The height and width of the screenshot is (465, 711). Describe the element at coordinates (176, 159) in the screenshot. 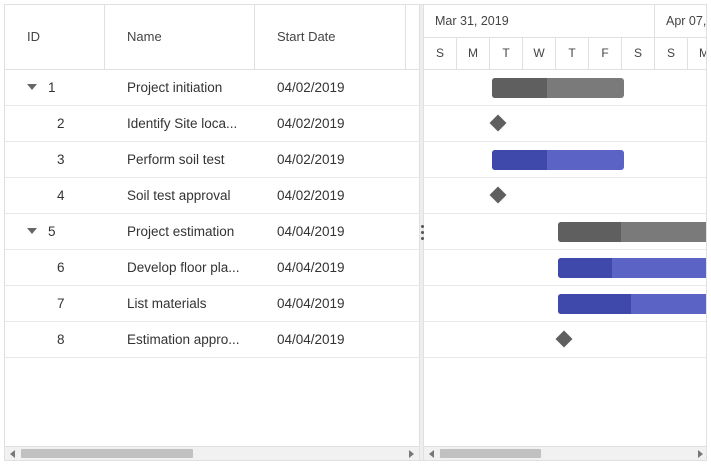

I see `cell-task-name: Perform soil test` at that location.